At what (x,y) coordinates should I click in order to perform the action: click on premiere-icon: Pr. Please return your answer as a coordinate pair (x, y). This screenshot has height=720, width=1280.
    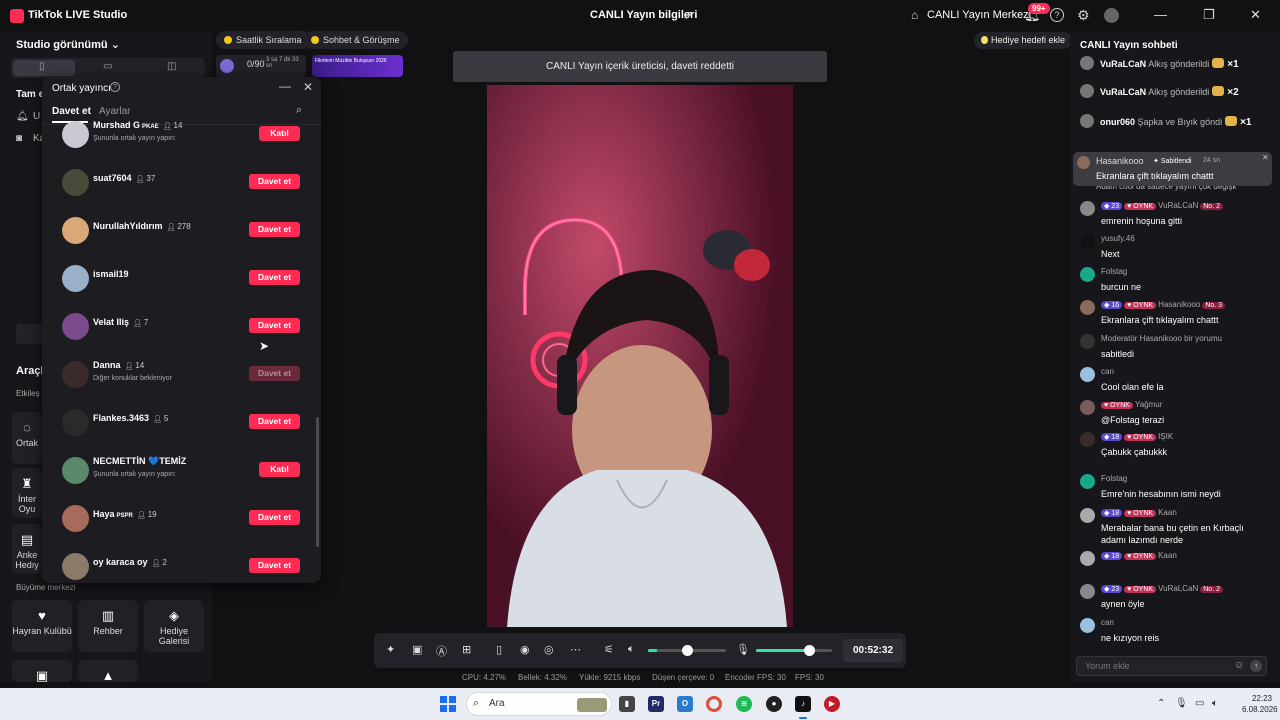
    Looking at the image, I should click on (656, 704).